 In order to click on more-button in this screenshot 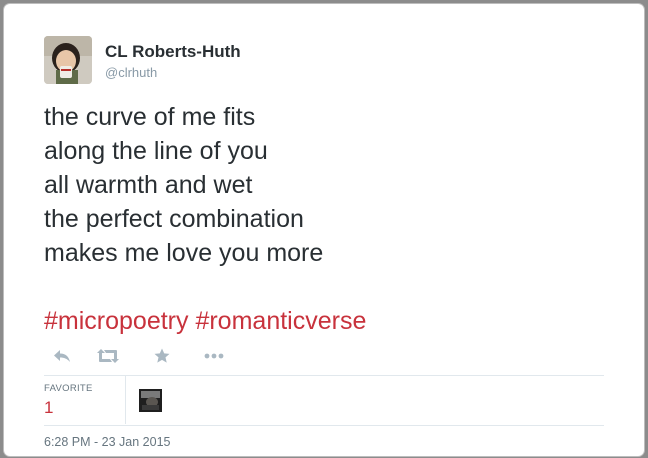, I will do `click(214, 356)`.